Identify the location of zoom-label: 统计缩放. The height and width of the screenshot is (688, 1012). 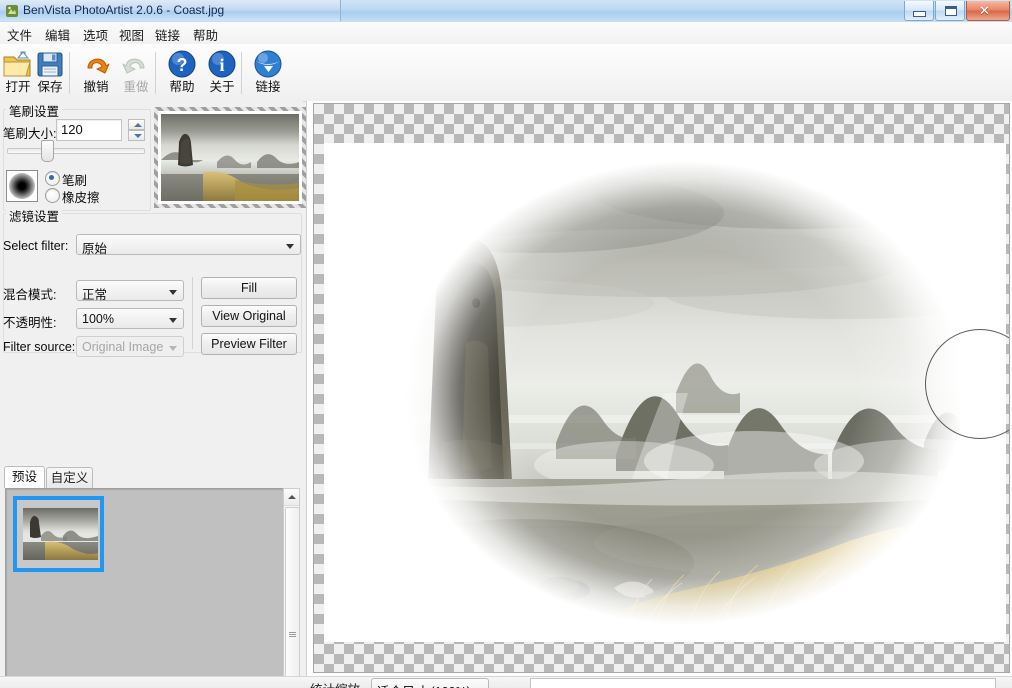
(335, 683).